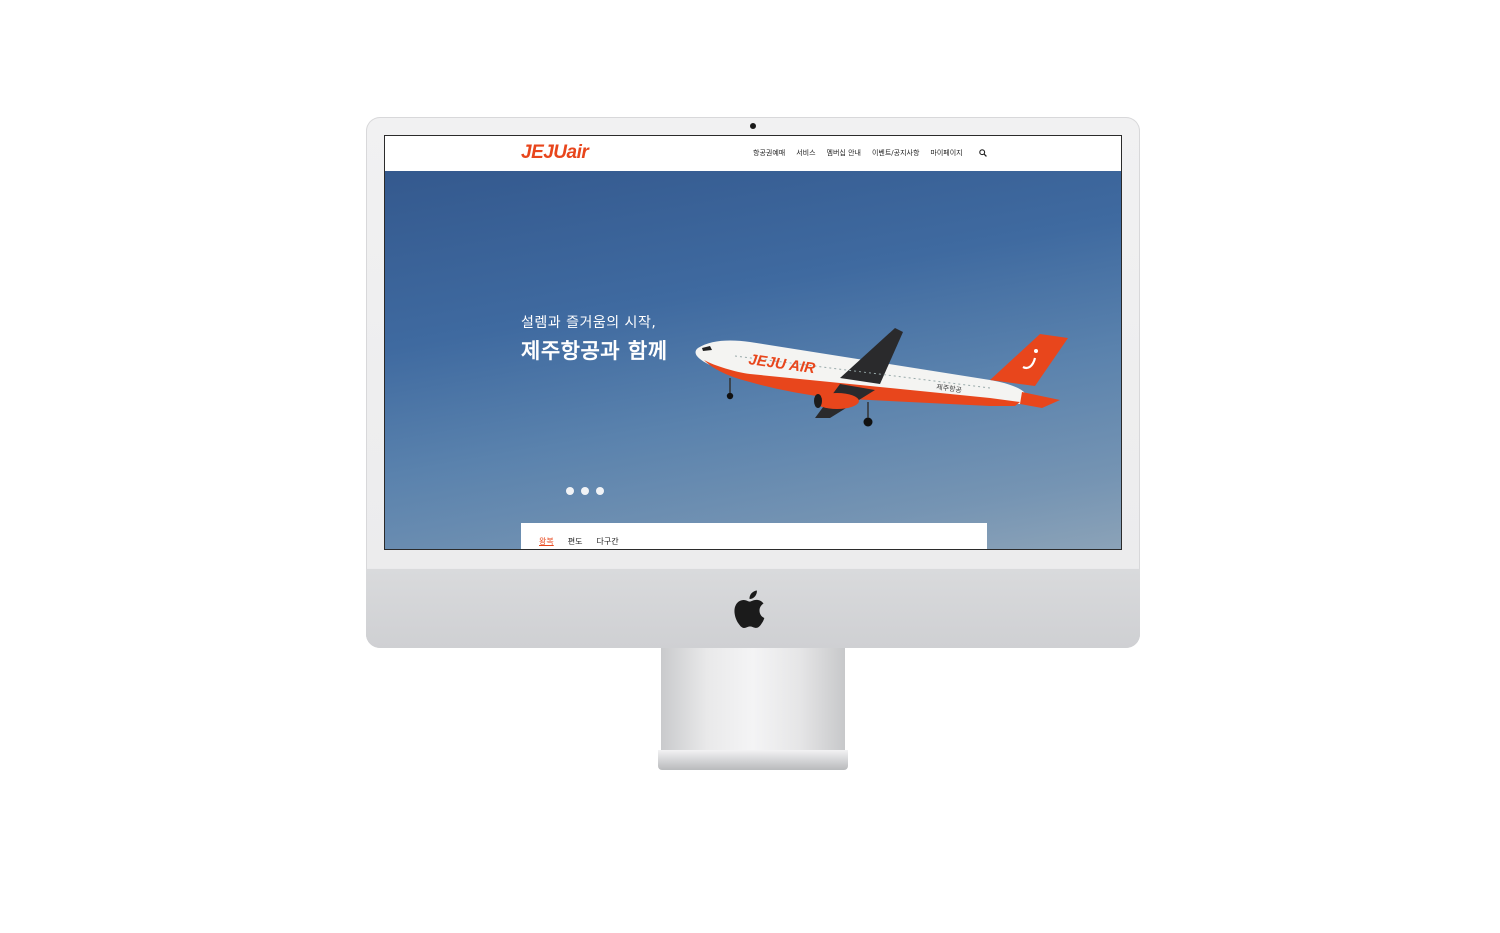 The width and height of the screenshot is (1500, 933). I want to click on tab-round-trip: 왕복, so click(546, 541).